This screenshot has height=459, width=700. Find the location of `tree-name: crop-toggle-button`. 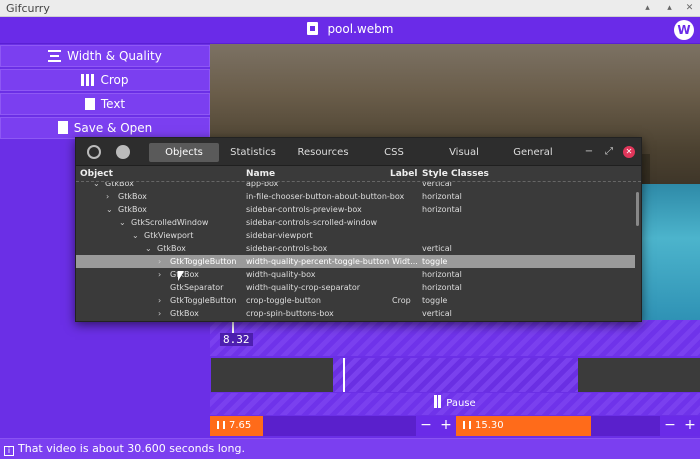

tree-name: crop-toggle-button is located at coordinates (283, 300).